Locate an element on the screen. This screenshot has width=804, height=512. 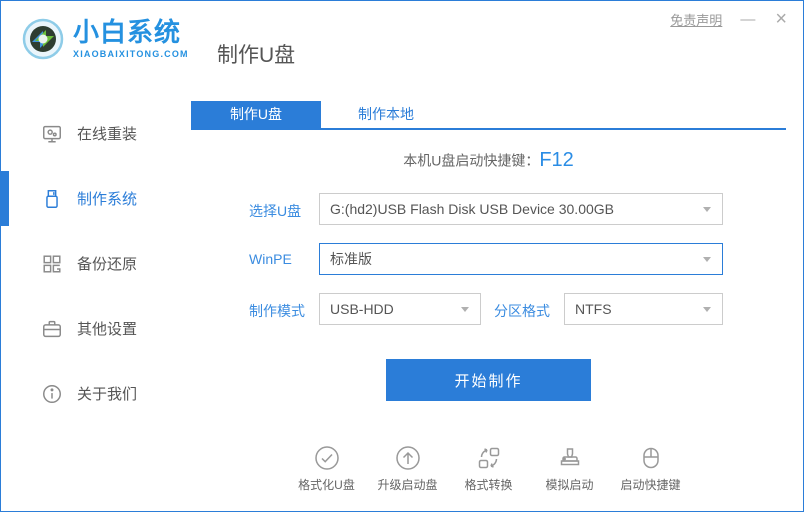
partition-select-value: NTFS is located at coordinates (593, 309).